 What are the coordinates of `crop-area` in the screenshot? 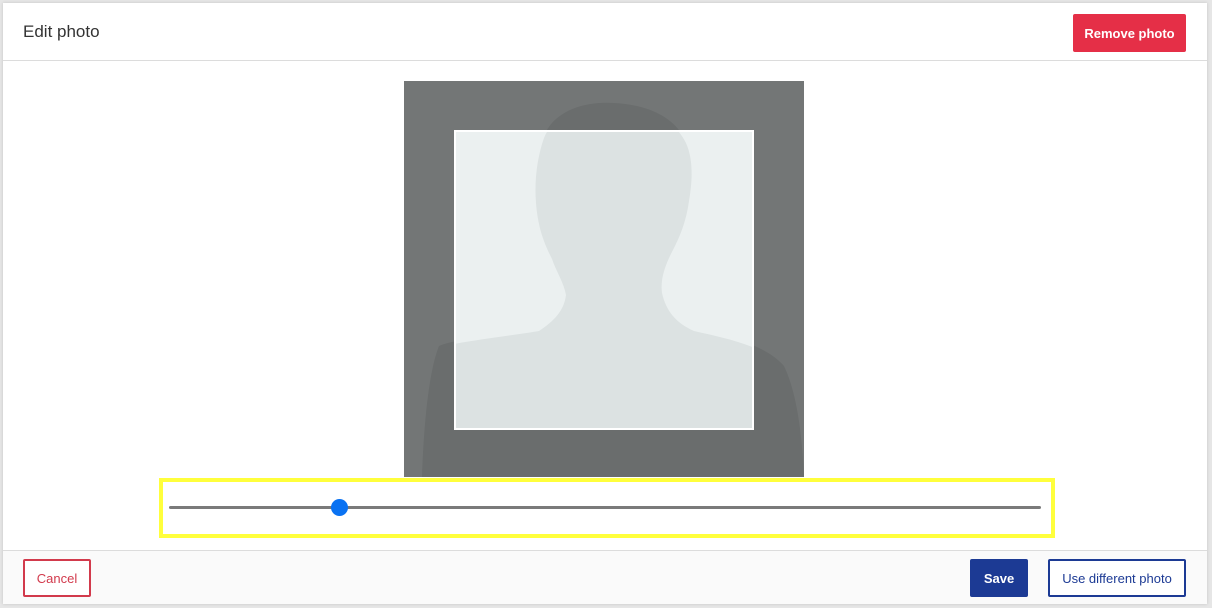 It's located at (604, 280).